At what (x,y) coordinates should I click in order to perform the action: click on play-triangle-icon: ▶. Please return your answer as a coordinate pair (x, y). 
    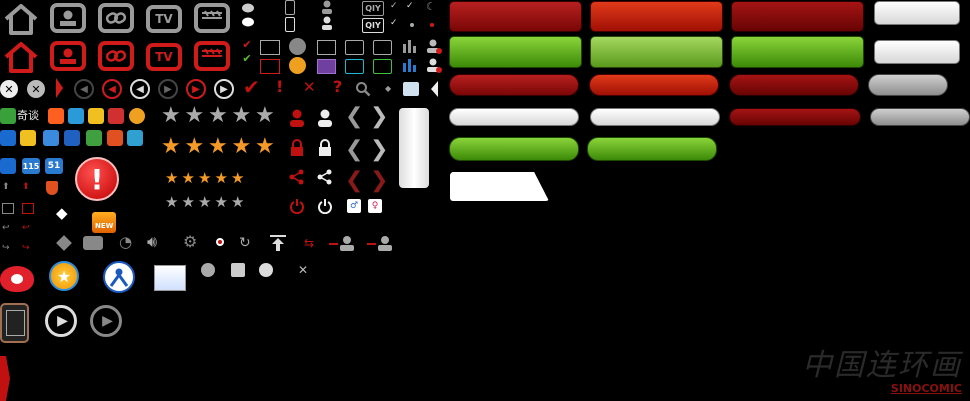
    Looking at the image, I should click on (62, 321).